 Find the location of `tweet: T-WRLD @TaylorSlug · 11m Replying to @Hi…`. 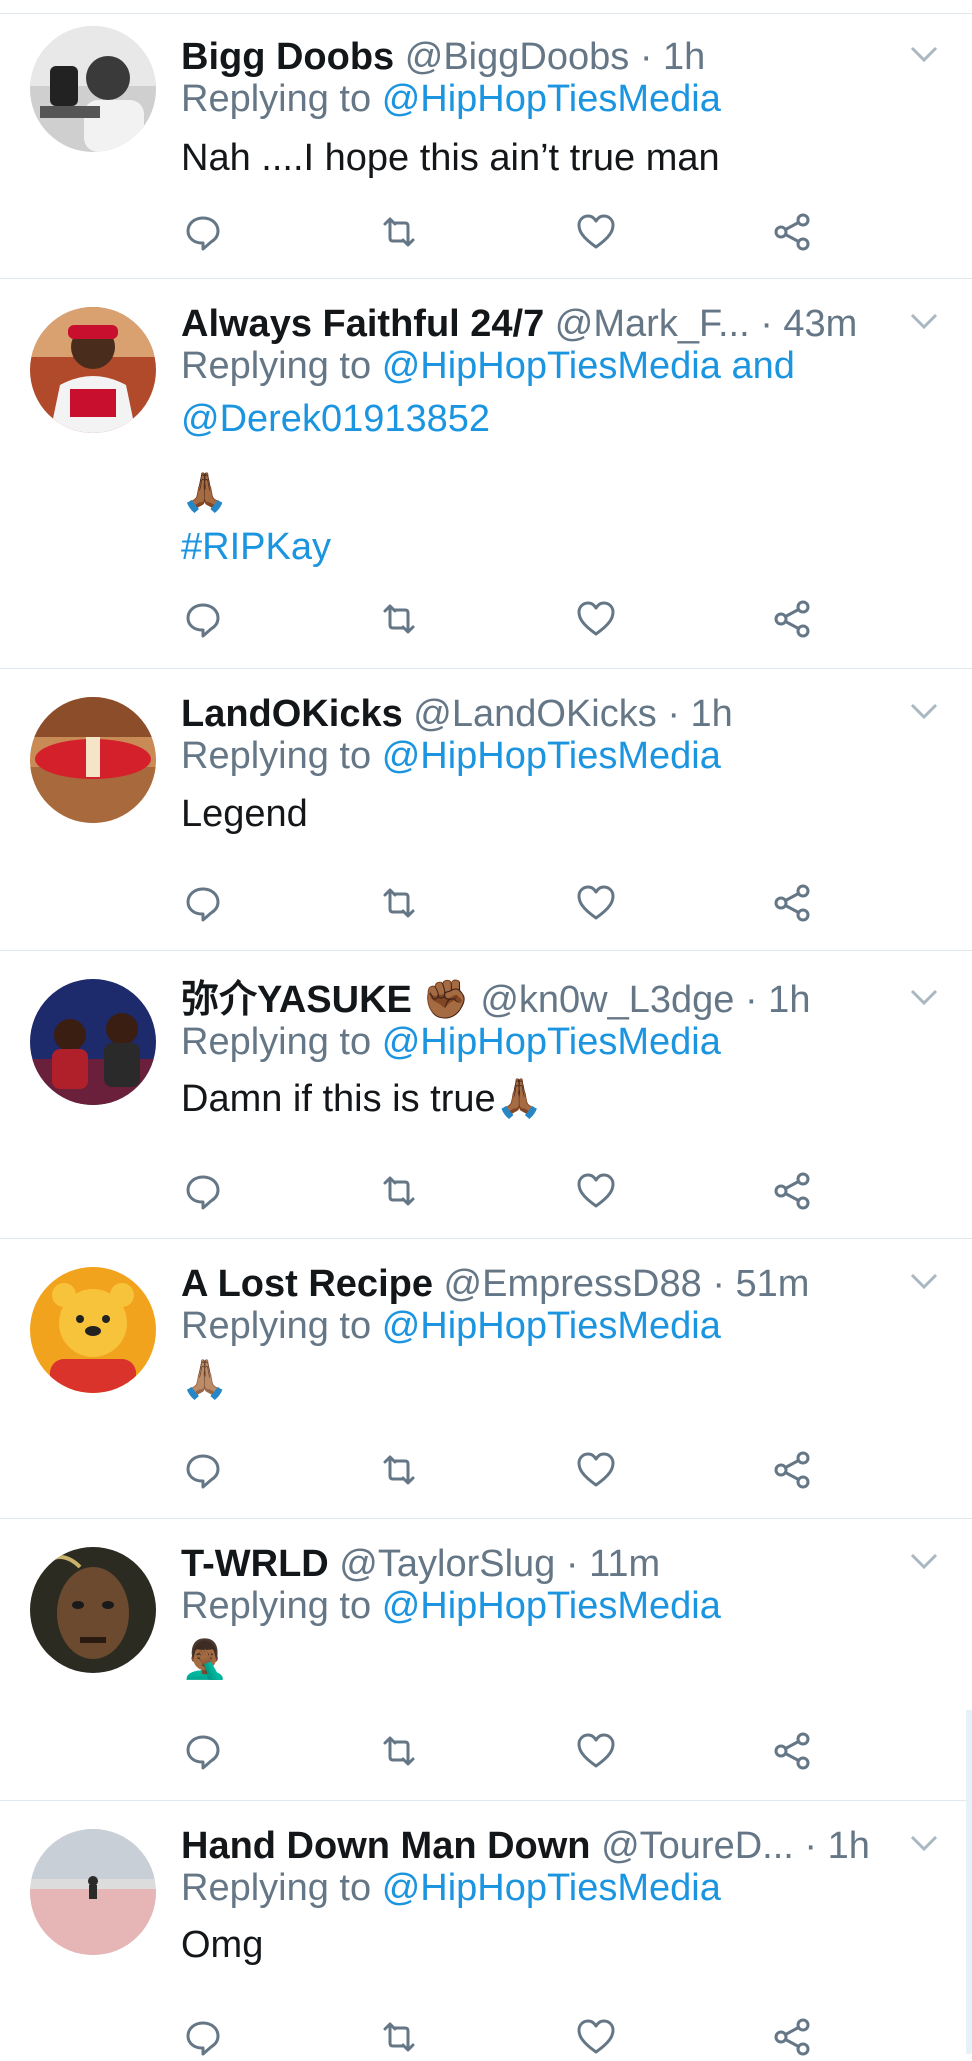

tweet: T-WRLD @TaylorSlug · 11m Replying to @Hi… is located at coordinates (486, 1660).